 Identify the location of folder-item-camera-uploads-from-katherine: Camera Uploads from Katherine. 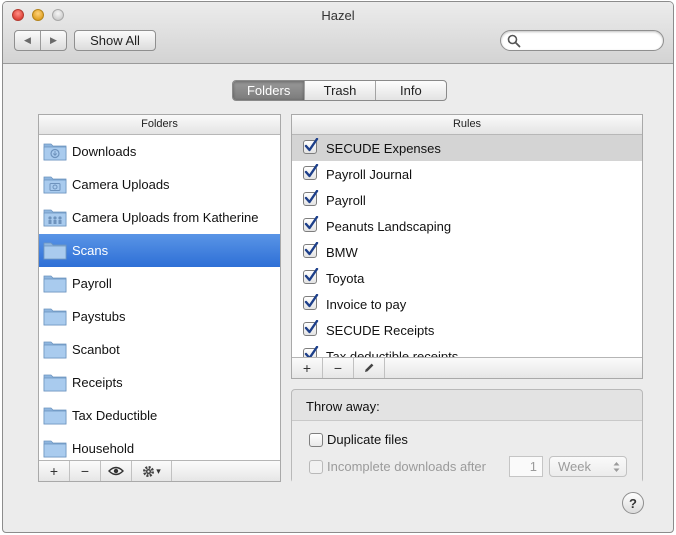
(159, 217).